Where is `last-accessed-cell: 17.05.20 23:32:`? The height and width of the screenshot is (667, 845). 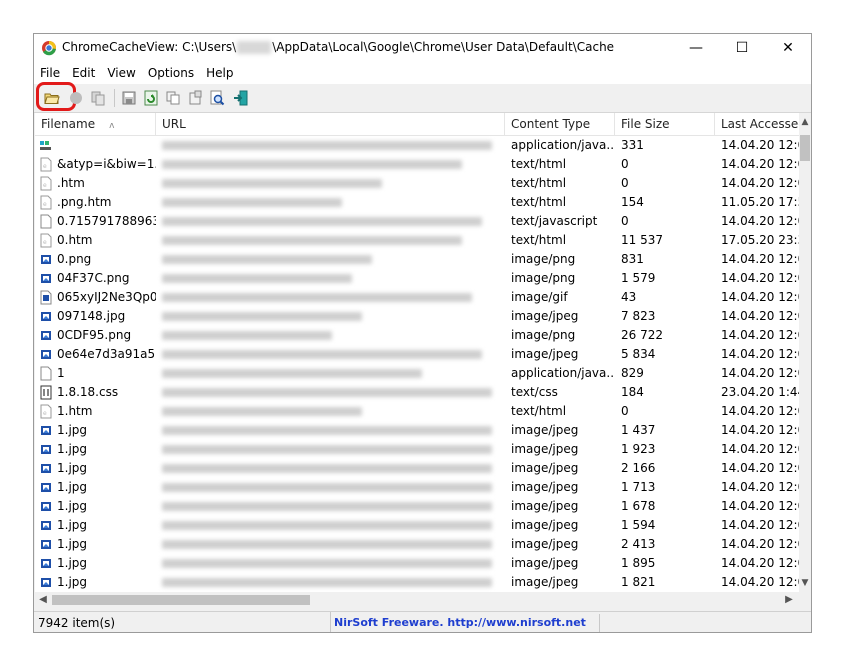
last-accessed-cell: 17.05.20 23:32: is located at coordinates (760, 240).